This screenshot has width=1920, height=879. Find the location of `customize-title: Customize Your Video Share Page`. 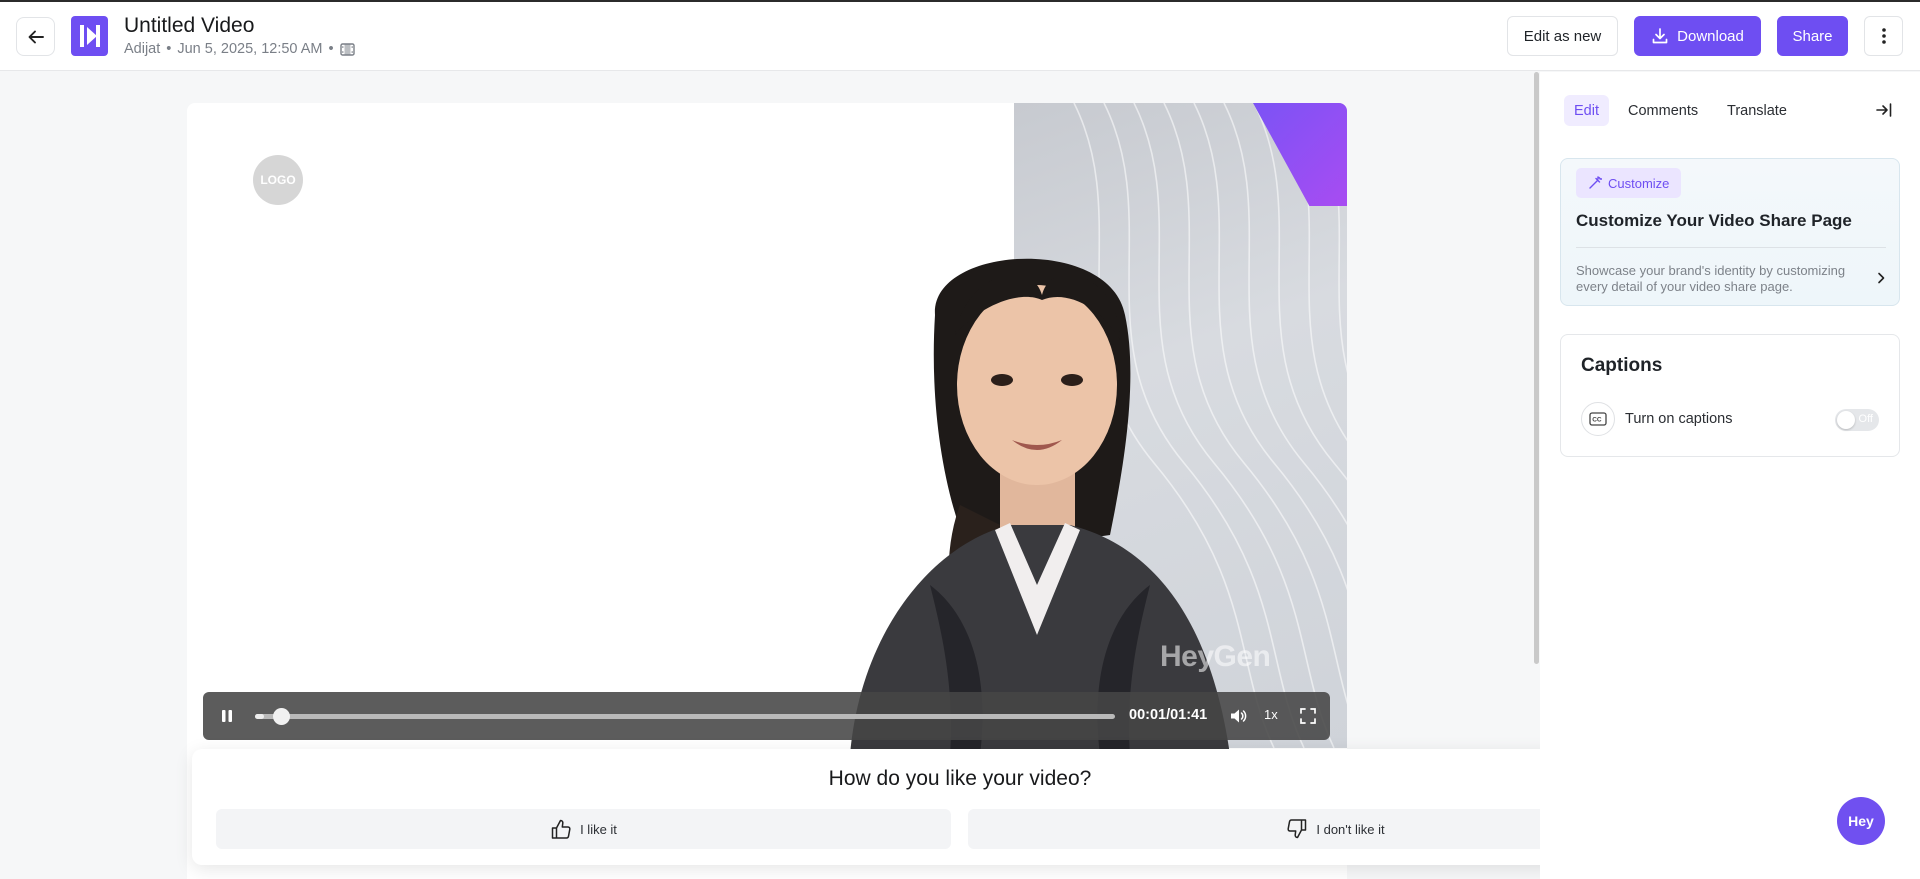

customize-title: Customize Your Video Share Page is located at coordinates (1714, 220).